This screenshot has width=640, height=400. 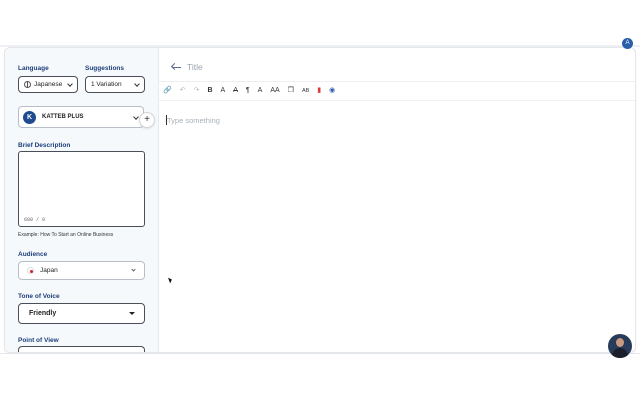 I want to click on font-size-icon: A, so click(x=260, y=91).